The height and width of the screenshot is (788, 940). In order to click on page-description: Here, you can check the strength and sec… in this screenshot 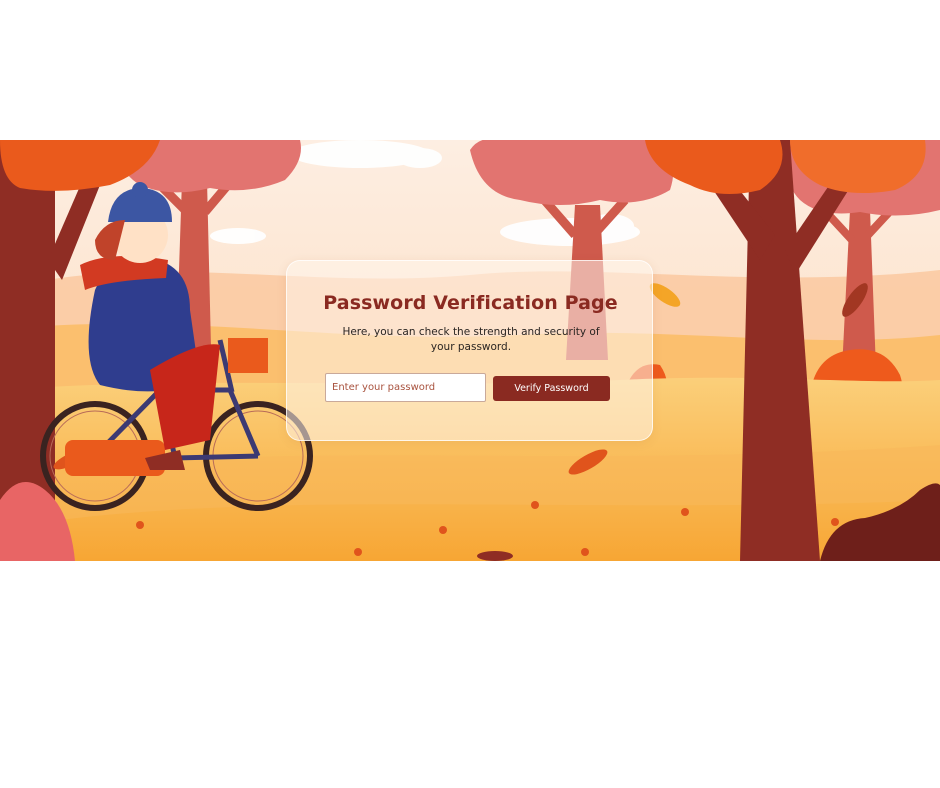, I will do `click(471, 339)`.